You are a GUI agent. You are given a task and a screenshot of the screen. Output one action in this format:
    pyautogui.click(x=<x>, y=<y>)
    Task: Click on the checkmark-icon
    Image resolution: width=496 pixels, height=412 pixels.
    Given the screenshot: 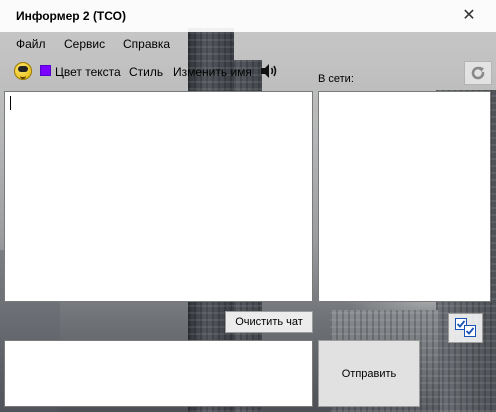 What is the action you would take?
    pyautogui.click(x=470, y=331)
    